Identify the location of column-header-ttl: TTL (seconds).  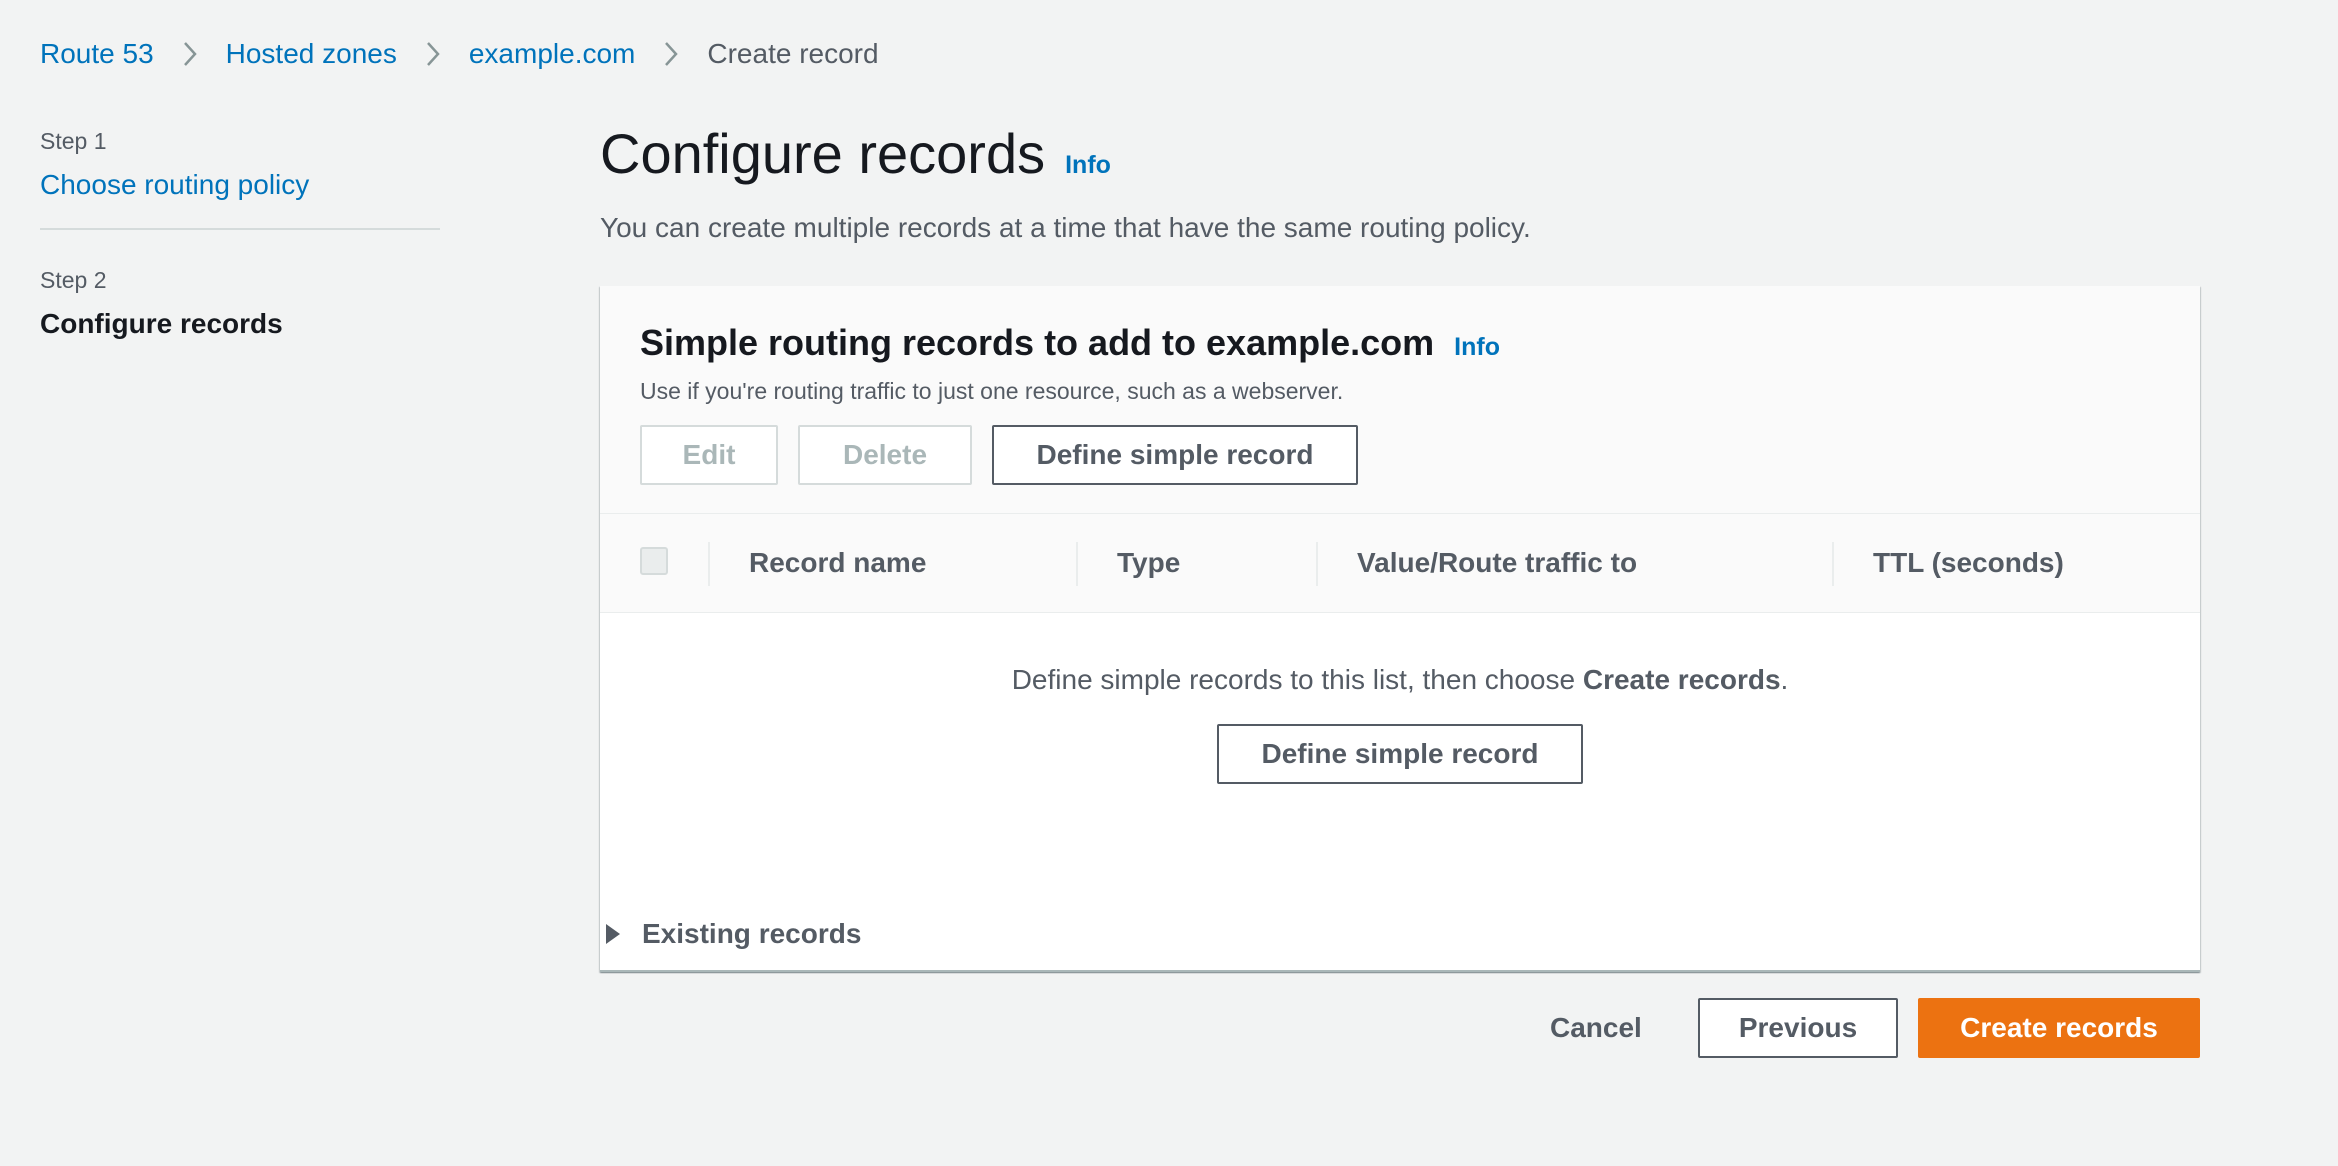
(1968, 563).